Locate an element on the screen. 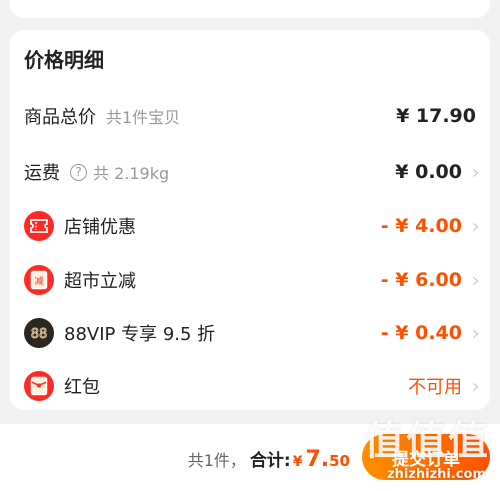  total-amount-decimal: 50 is located at coordinates (339, 461).